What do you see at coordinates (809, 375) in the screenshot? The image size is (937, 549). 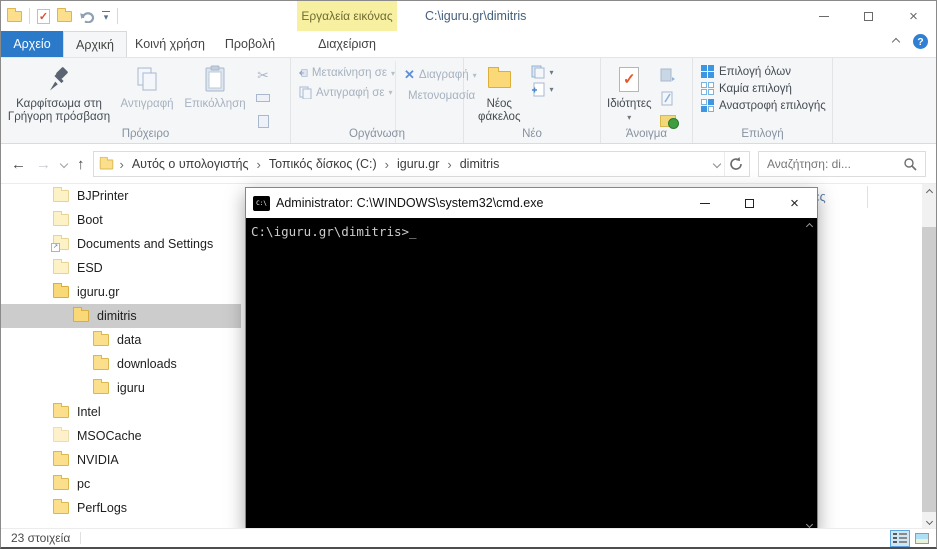 I see `console-scrollbar` at bounding box center [809, 375].